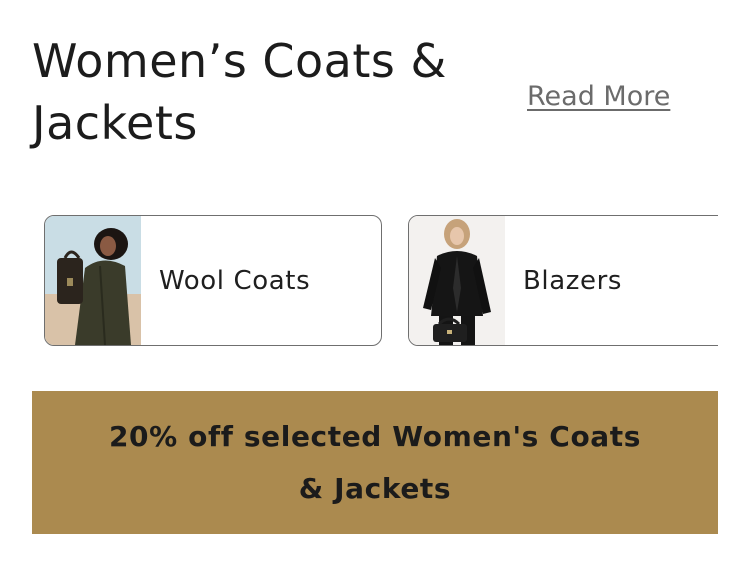  I want to click on category-label-wool-coats: Wool Coats, so click(235, 280).